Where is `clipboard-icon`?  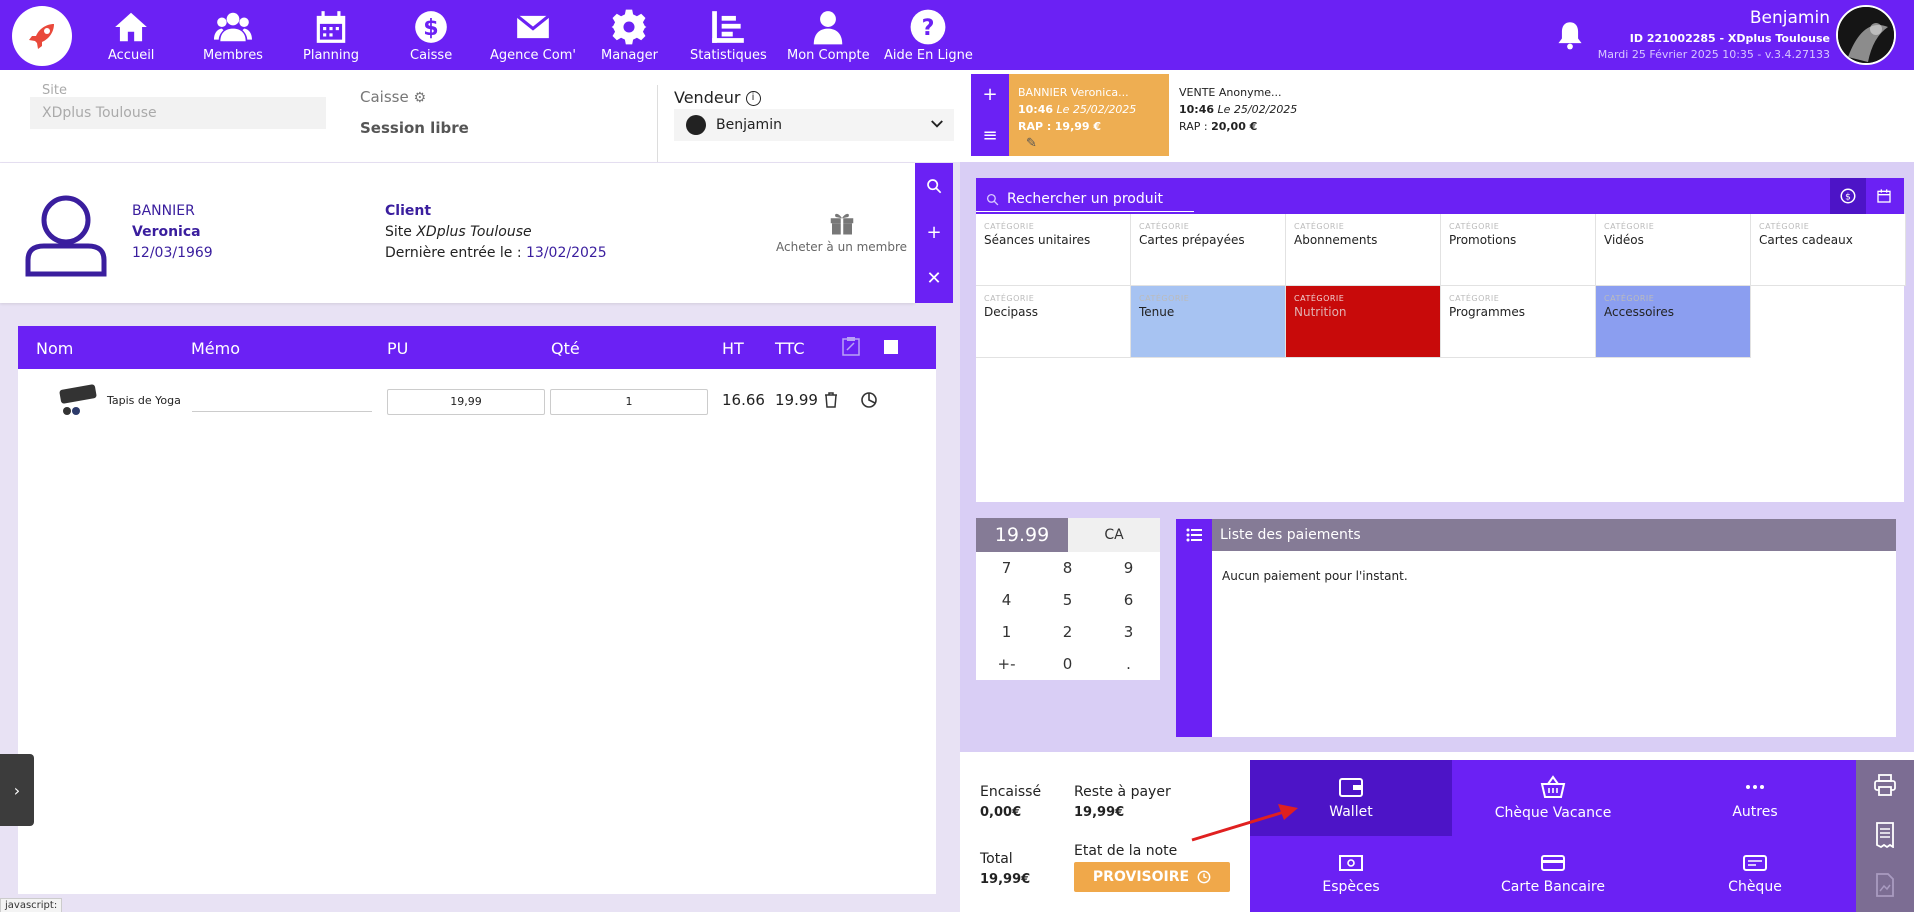
clipboard-icon is located at coordinates (851, 348).